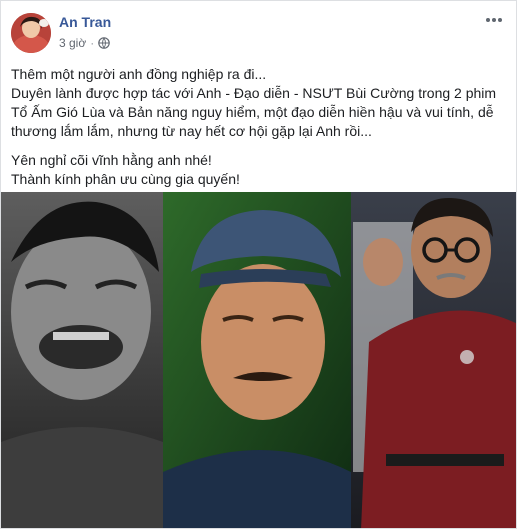 Image resolution: width=517 pixels, height=529 pixels. I want to click on author-avatar, so click(31, 33).